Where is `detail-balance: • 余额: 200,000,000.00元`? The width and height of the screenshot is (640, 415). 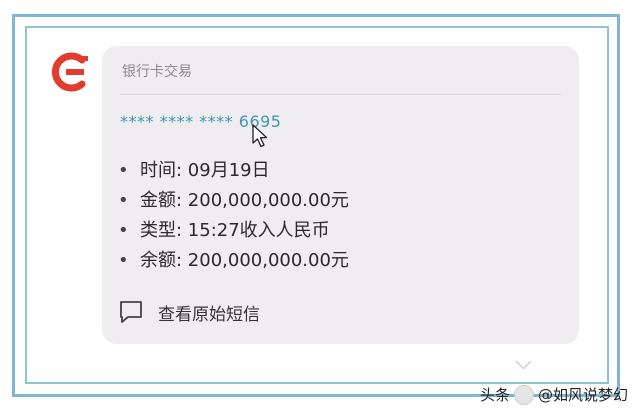
detail-balance: • 余额: 200,000,000.00元 is located at coordinates (233, 261).